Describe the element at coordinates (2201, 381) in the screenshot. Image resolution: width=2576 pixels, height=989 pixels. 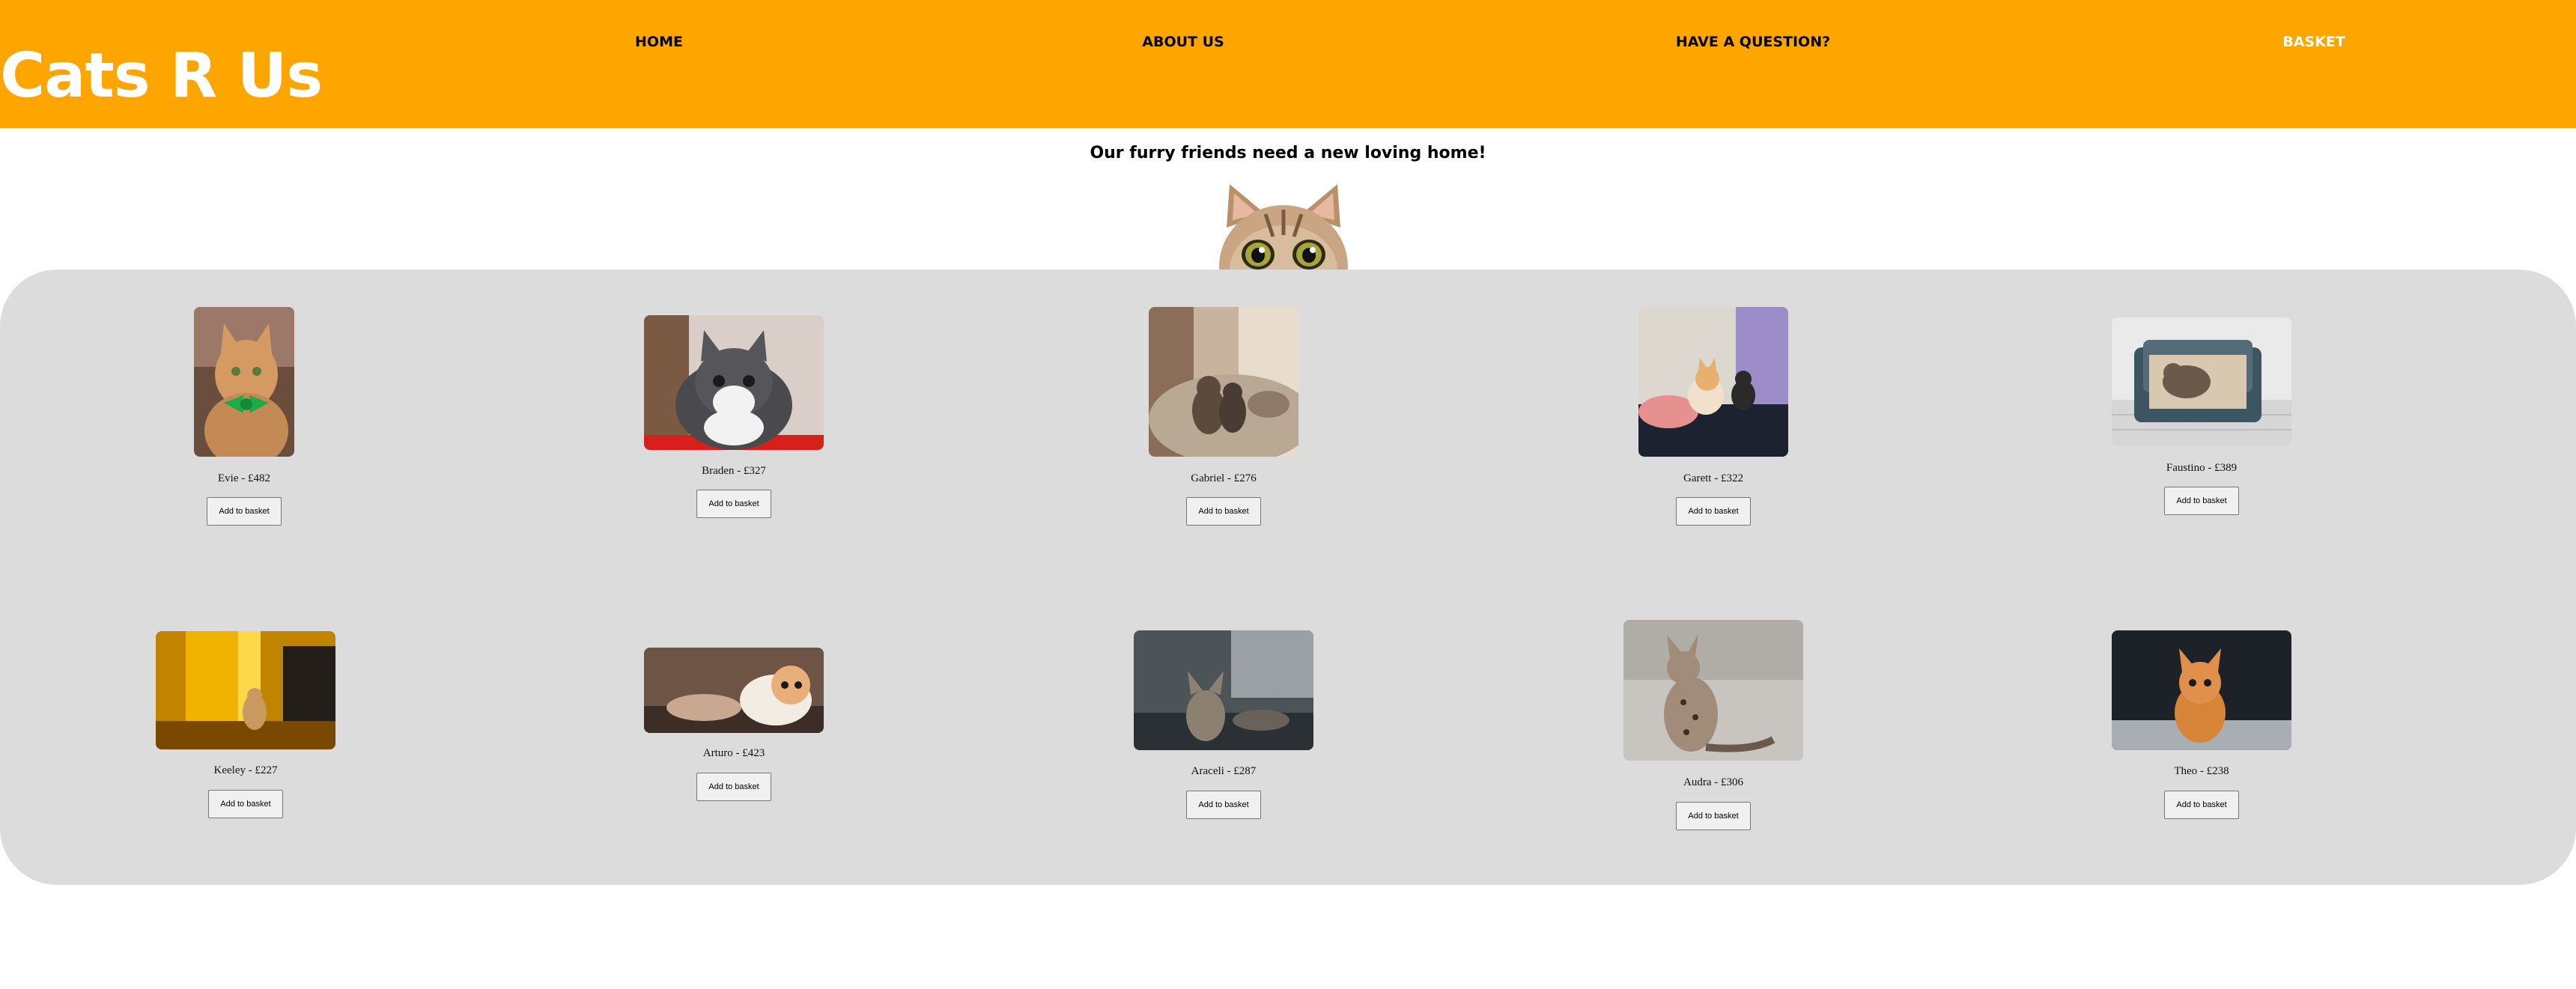
I see `cat-photo-faustino` at that location.